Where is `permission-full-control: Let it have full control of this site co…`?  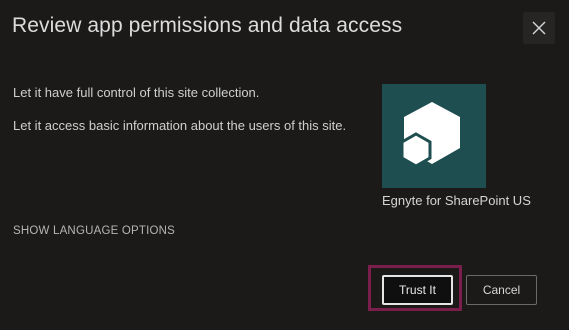 permission-full-control: Let it have full control of this site co… is located at coordinates (136, 92).